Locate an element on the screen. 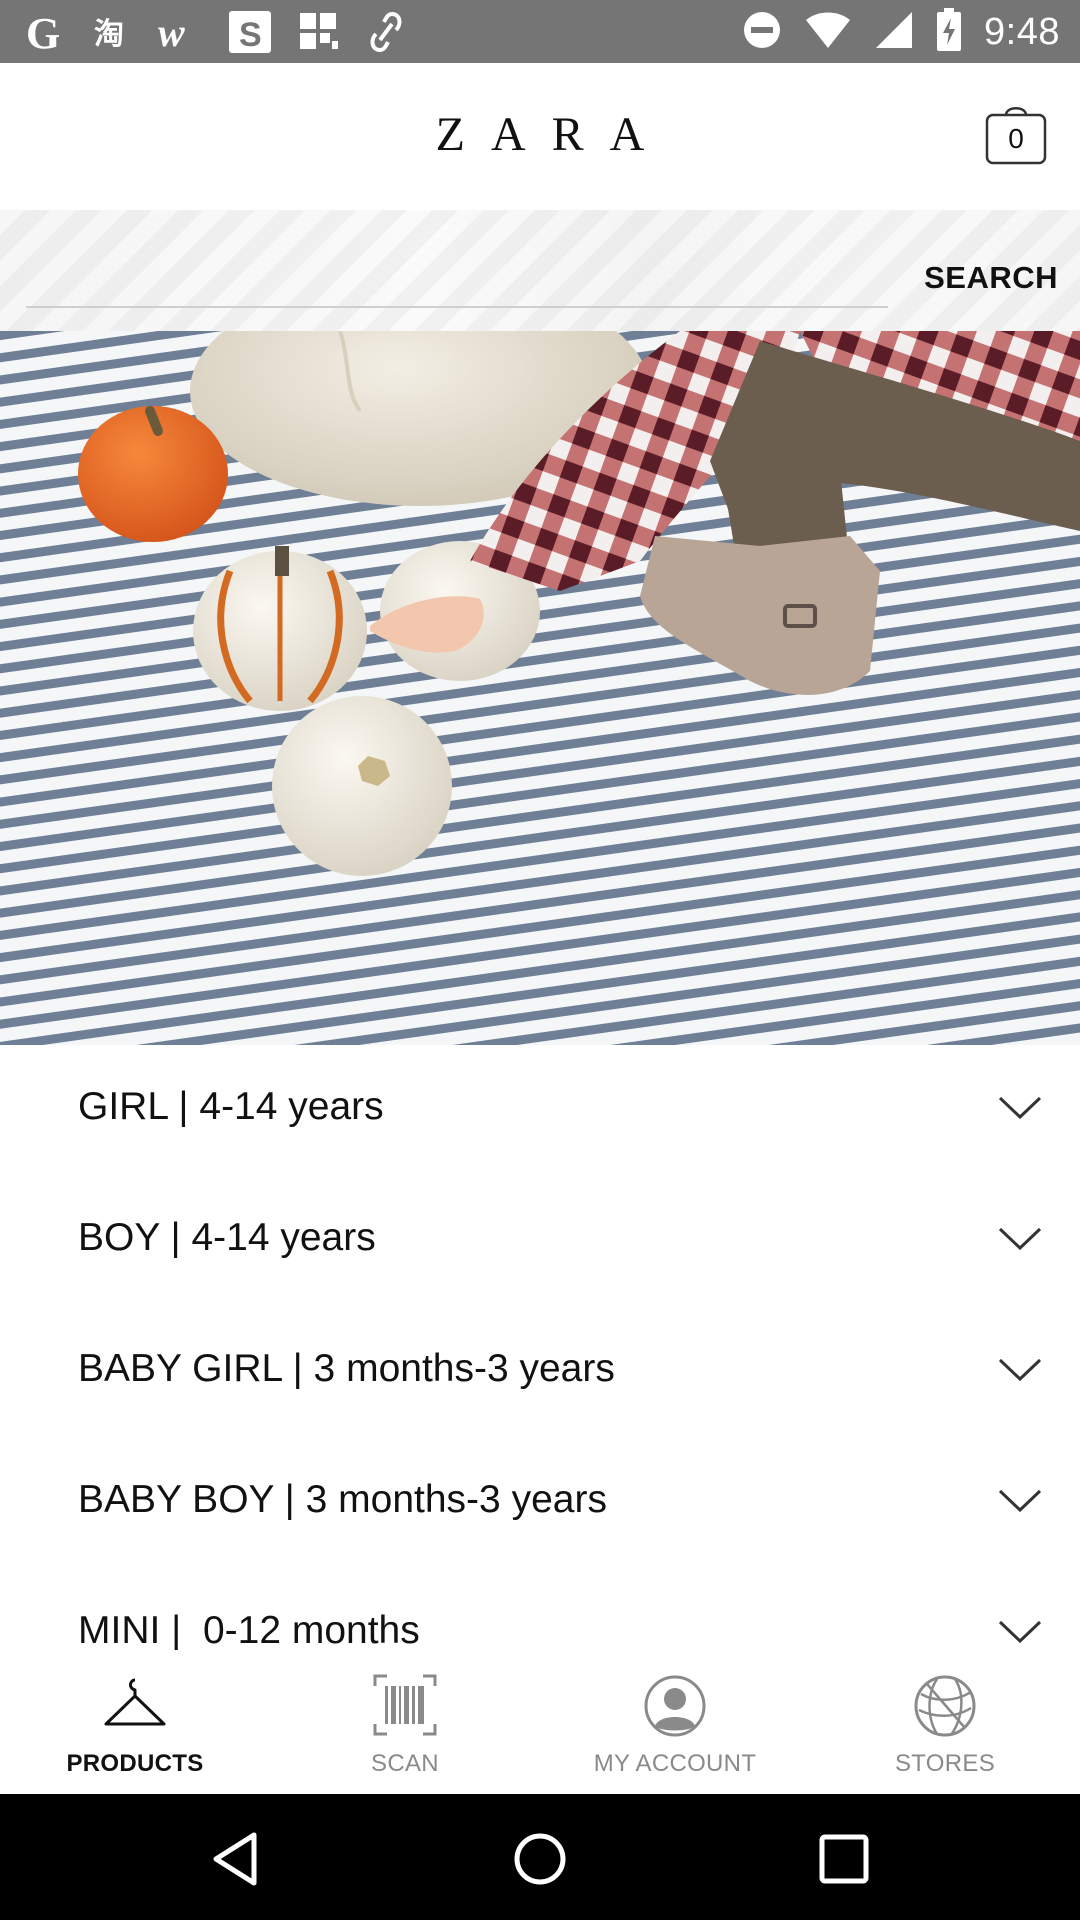 This screenshot has height=1920, width=1080. search-bar: SEARCH is located at coordinates (540, 270).